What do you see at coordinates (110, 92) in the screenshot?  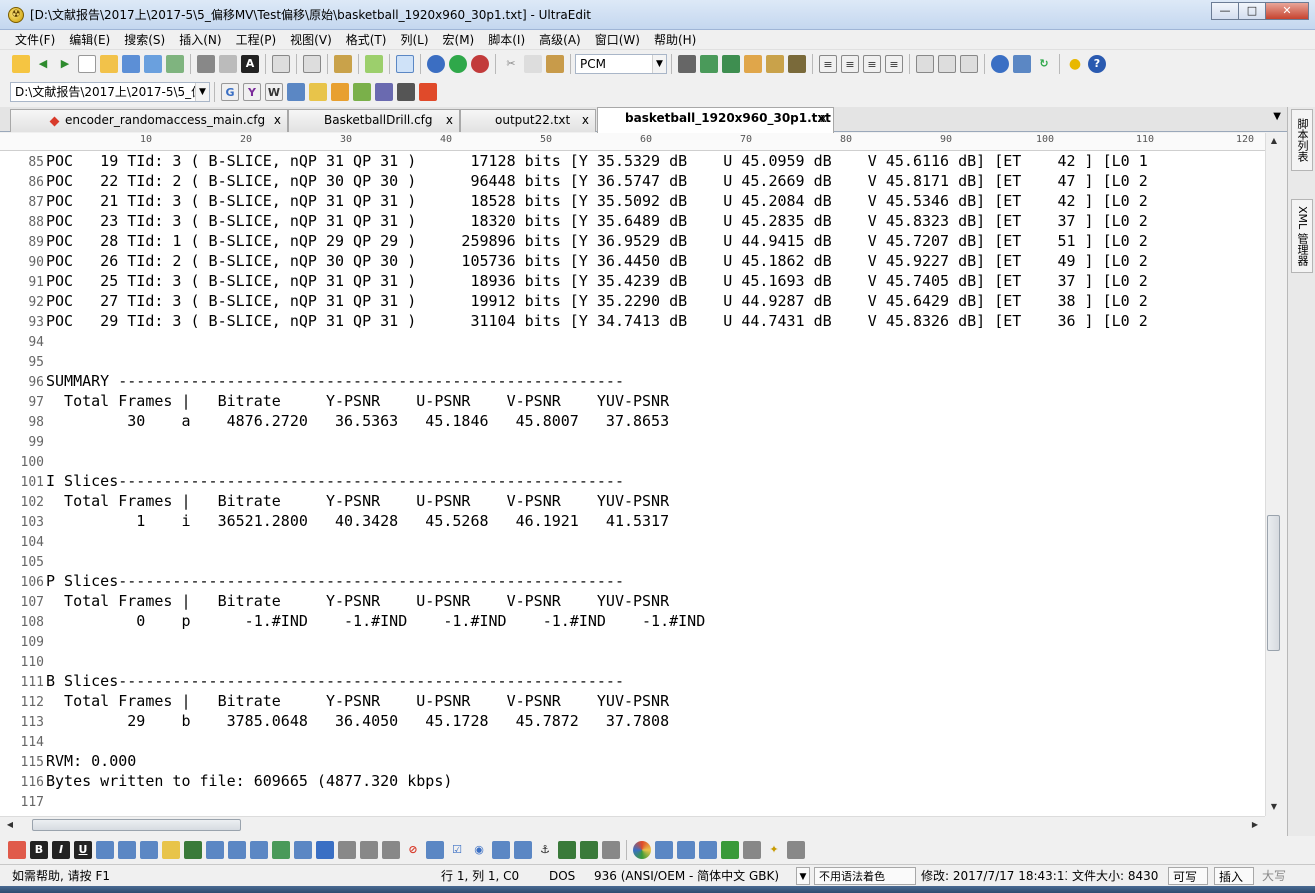 I see `path-combo: D:\文献报告\2017上\2017-5\5_偏 ▼` at bounding box center [110, 92].